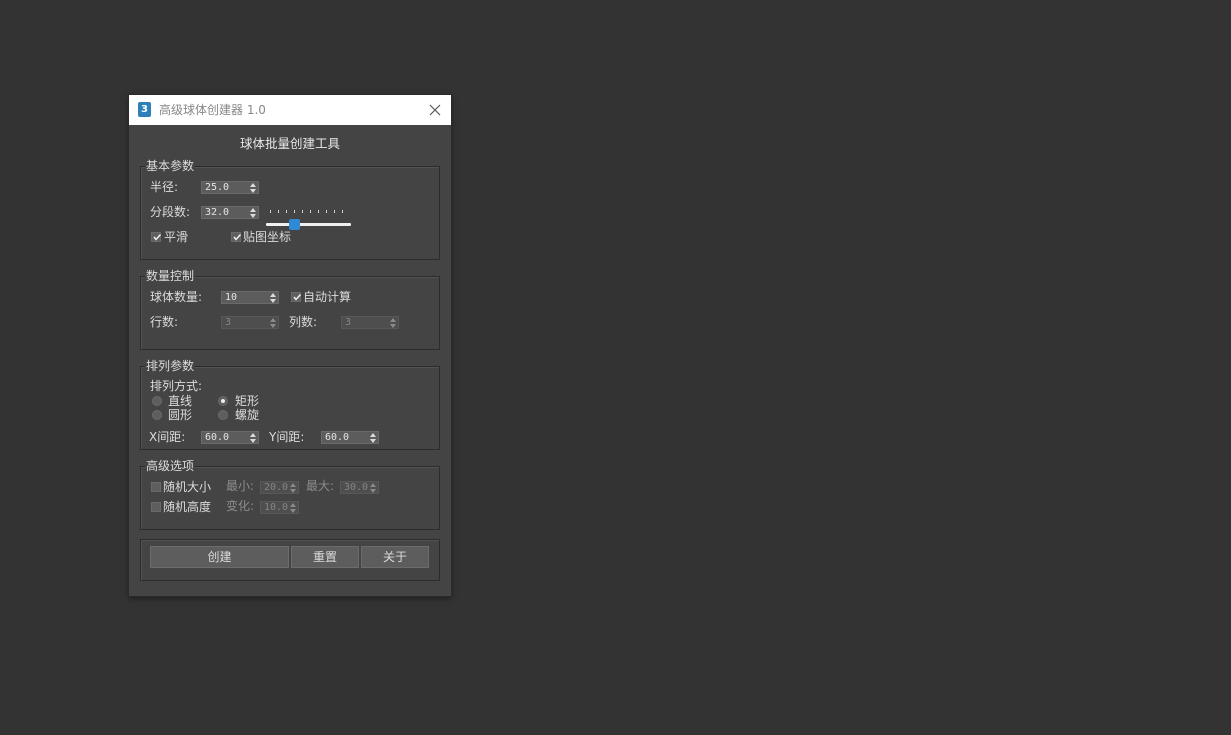 The width and height of the screenshot is (1231, 735). I want to click on slider-thumb, so click(294, 224).